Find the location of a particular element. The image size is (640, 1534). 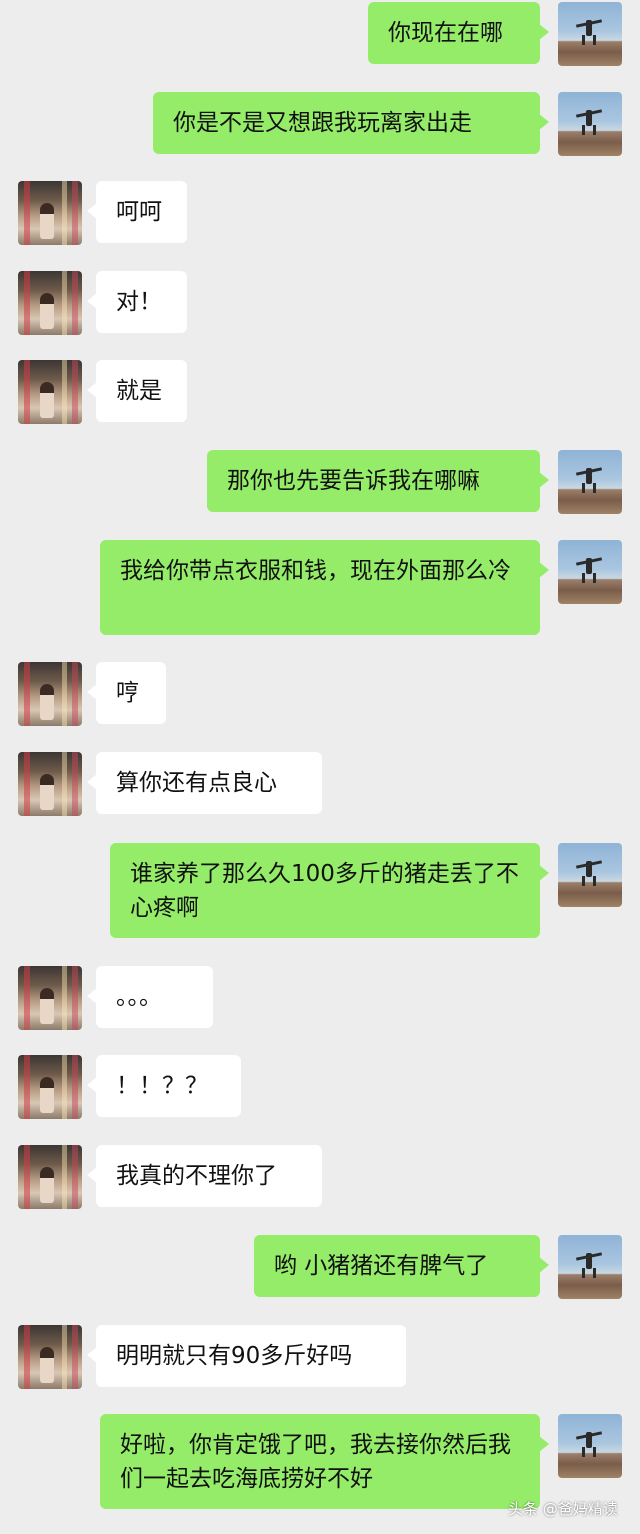

message-bubble-sent: 好啦，你肯定饿了吧，我去接你然后我们一起去吃海底捞好不好 is located at coordinates (324, 1461).